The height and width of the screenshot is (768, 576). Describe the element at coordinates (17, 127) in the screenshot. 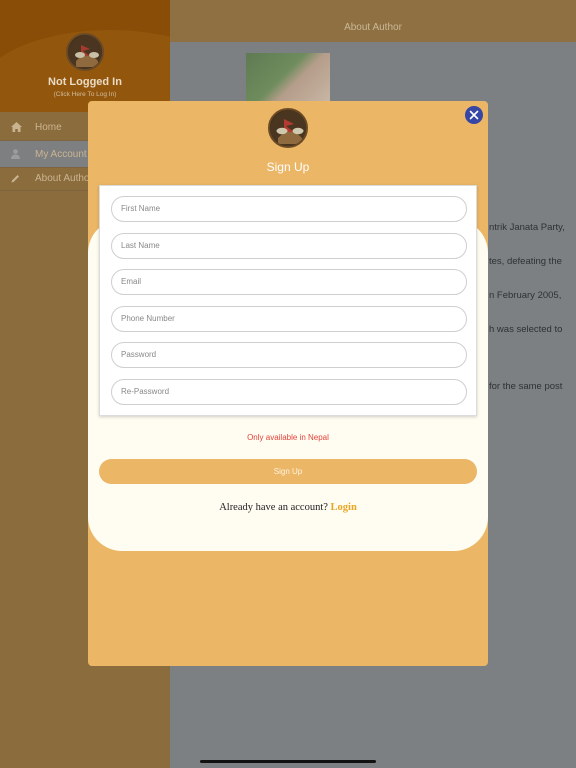

I see `home-icon` at that location.